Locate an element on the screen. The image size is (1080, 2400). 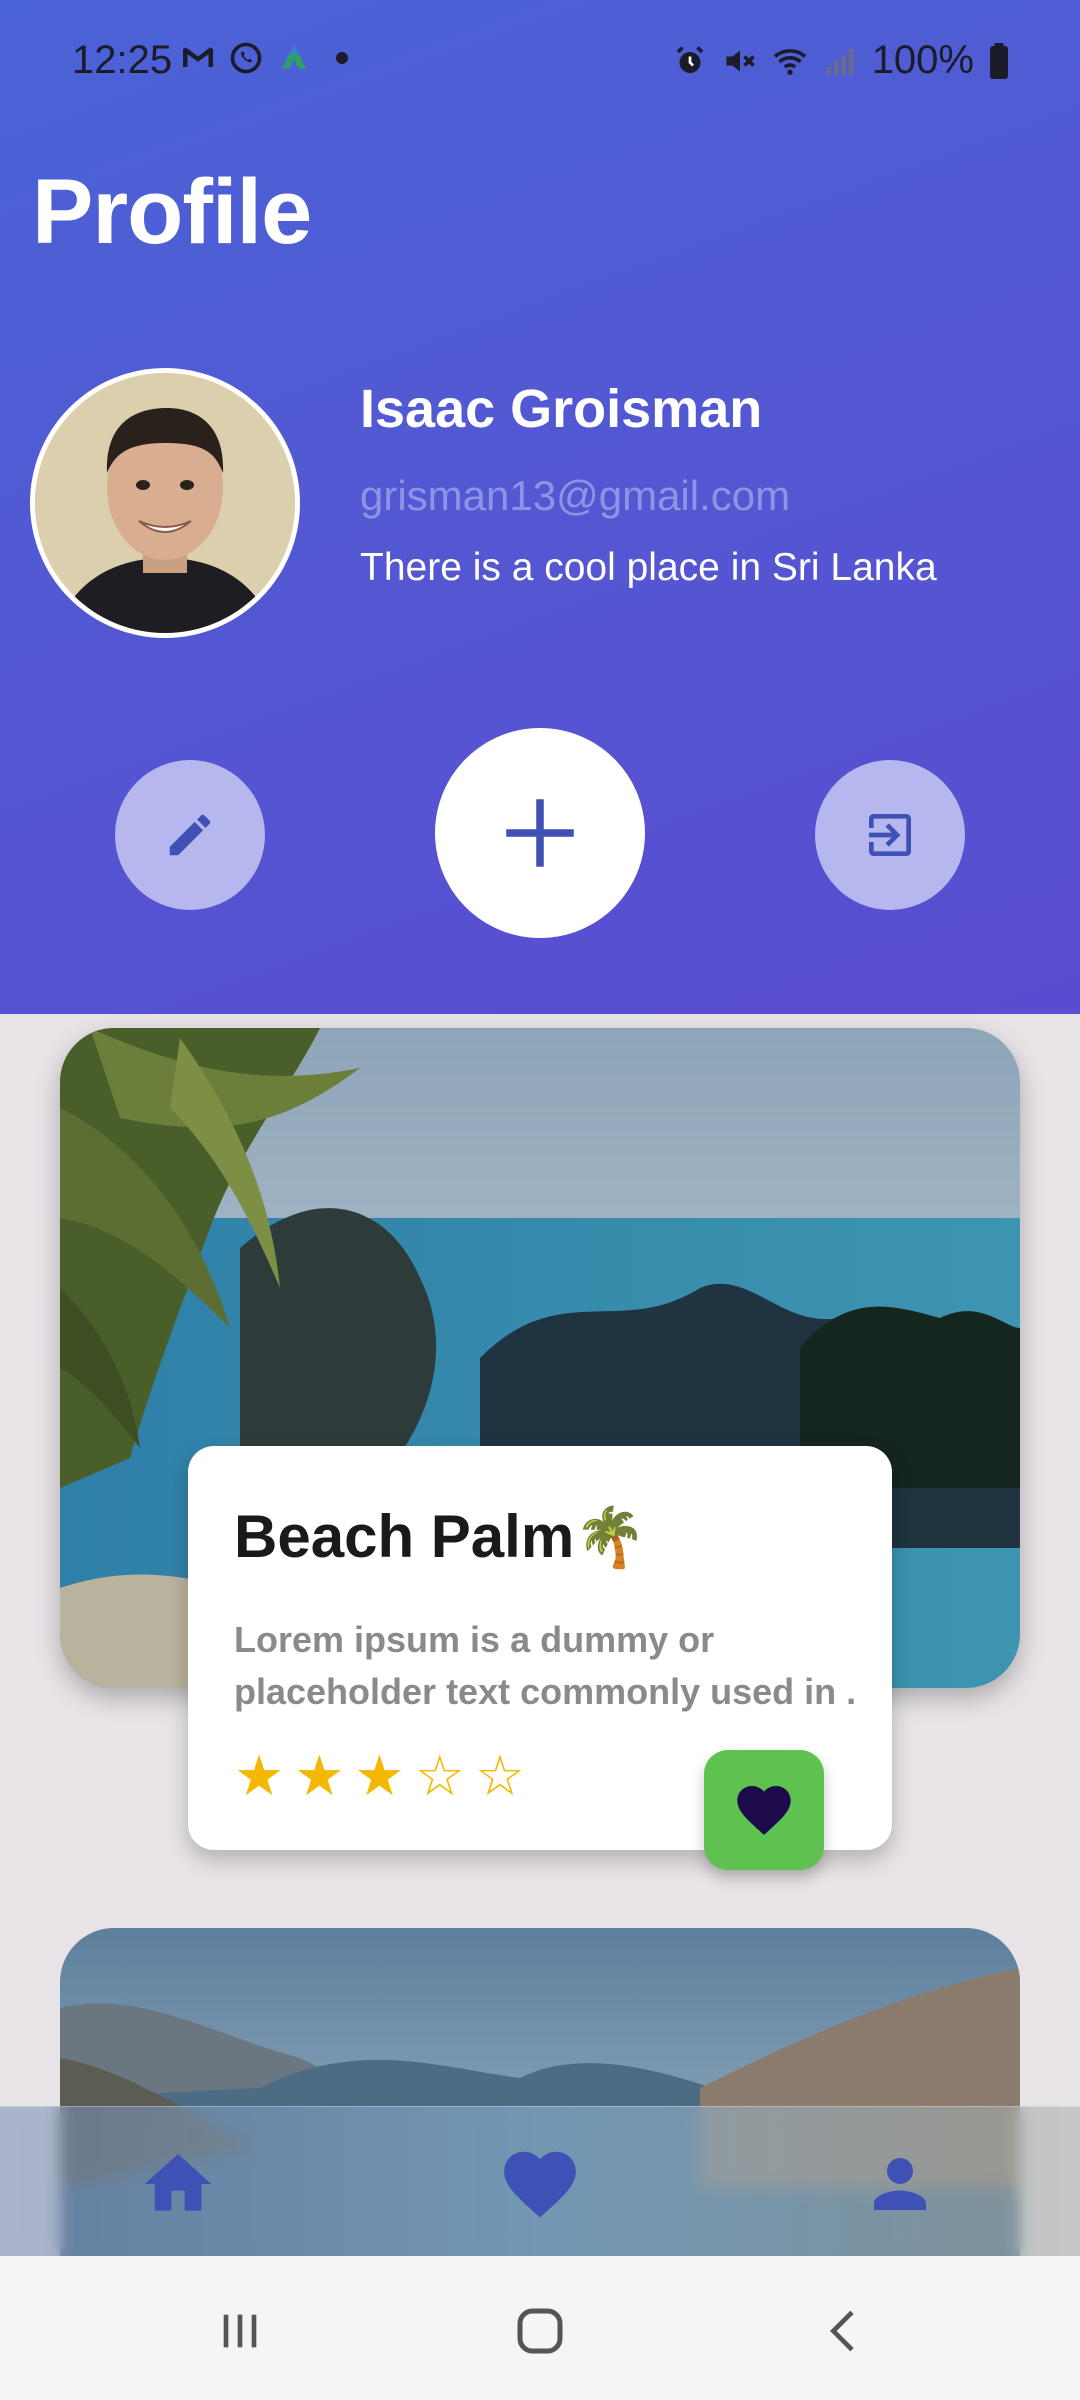
nav-profile-tab is located at coordinates (900, 2184).